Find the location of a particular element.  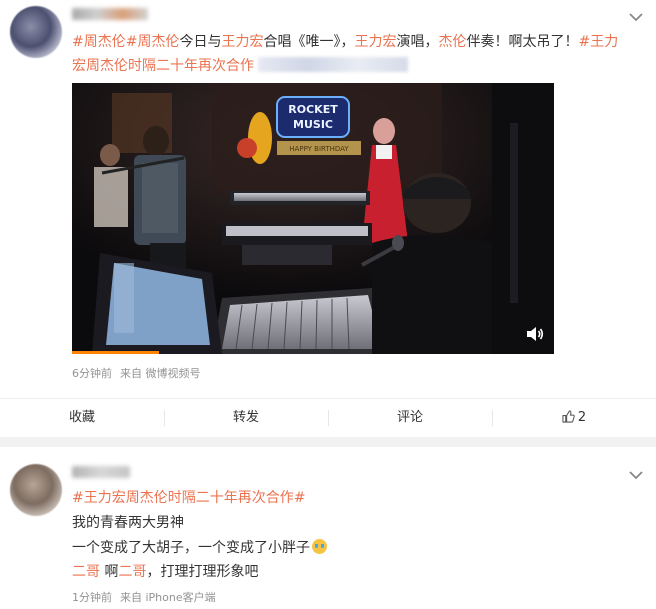

comment-label: 评论 is located at coordinates (409, 417).